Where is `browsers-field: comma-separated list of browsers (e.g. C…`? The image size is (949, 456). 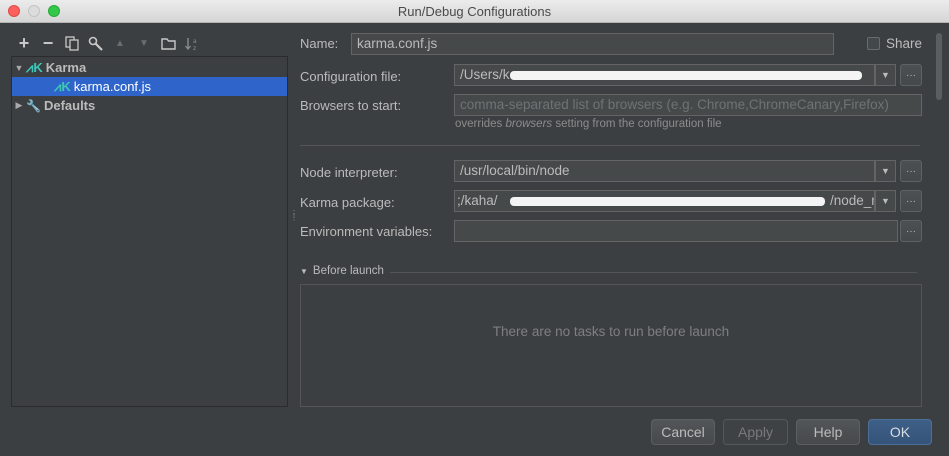
browsers-field: comma-separated list of browsers (e.g. C… is located at coordinates (688, 105).